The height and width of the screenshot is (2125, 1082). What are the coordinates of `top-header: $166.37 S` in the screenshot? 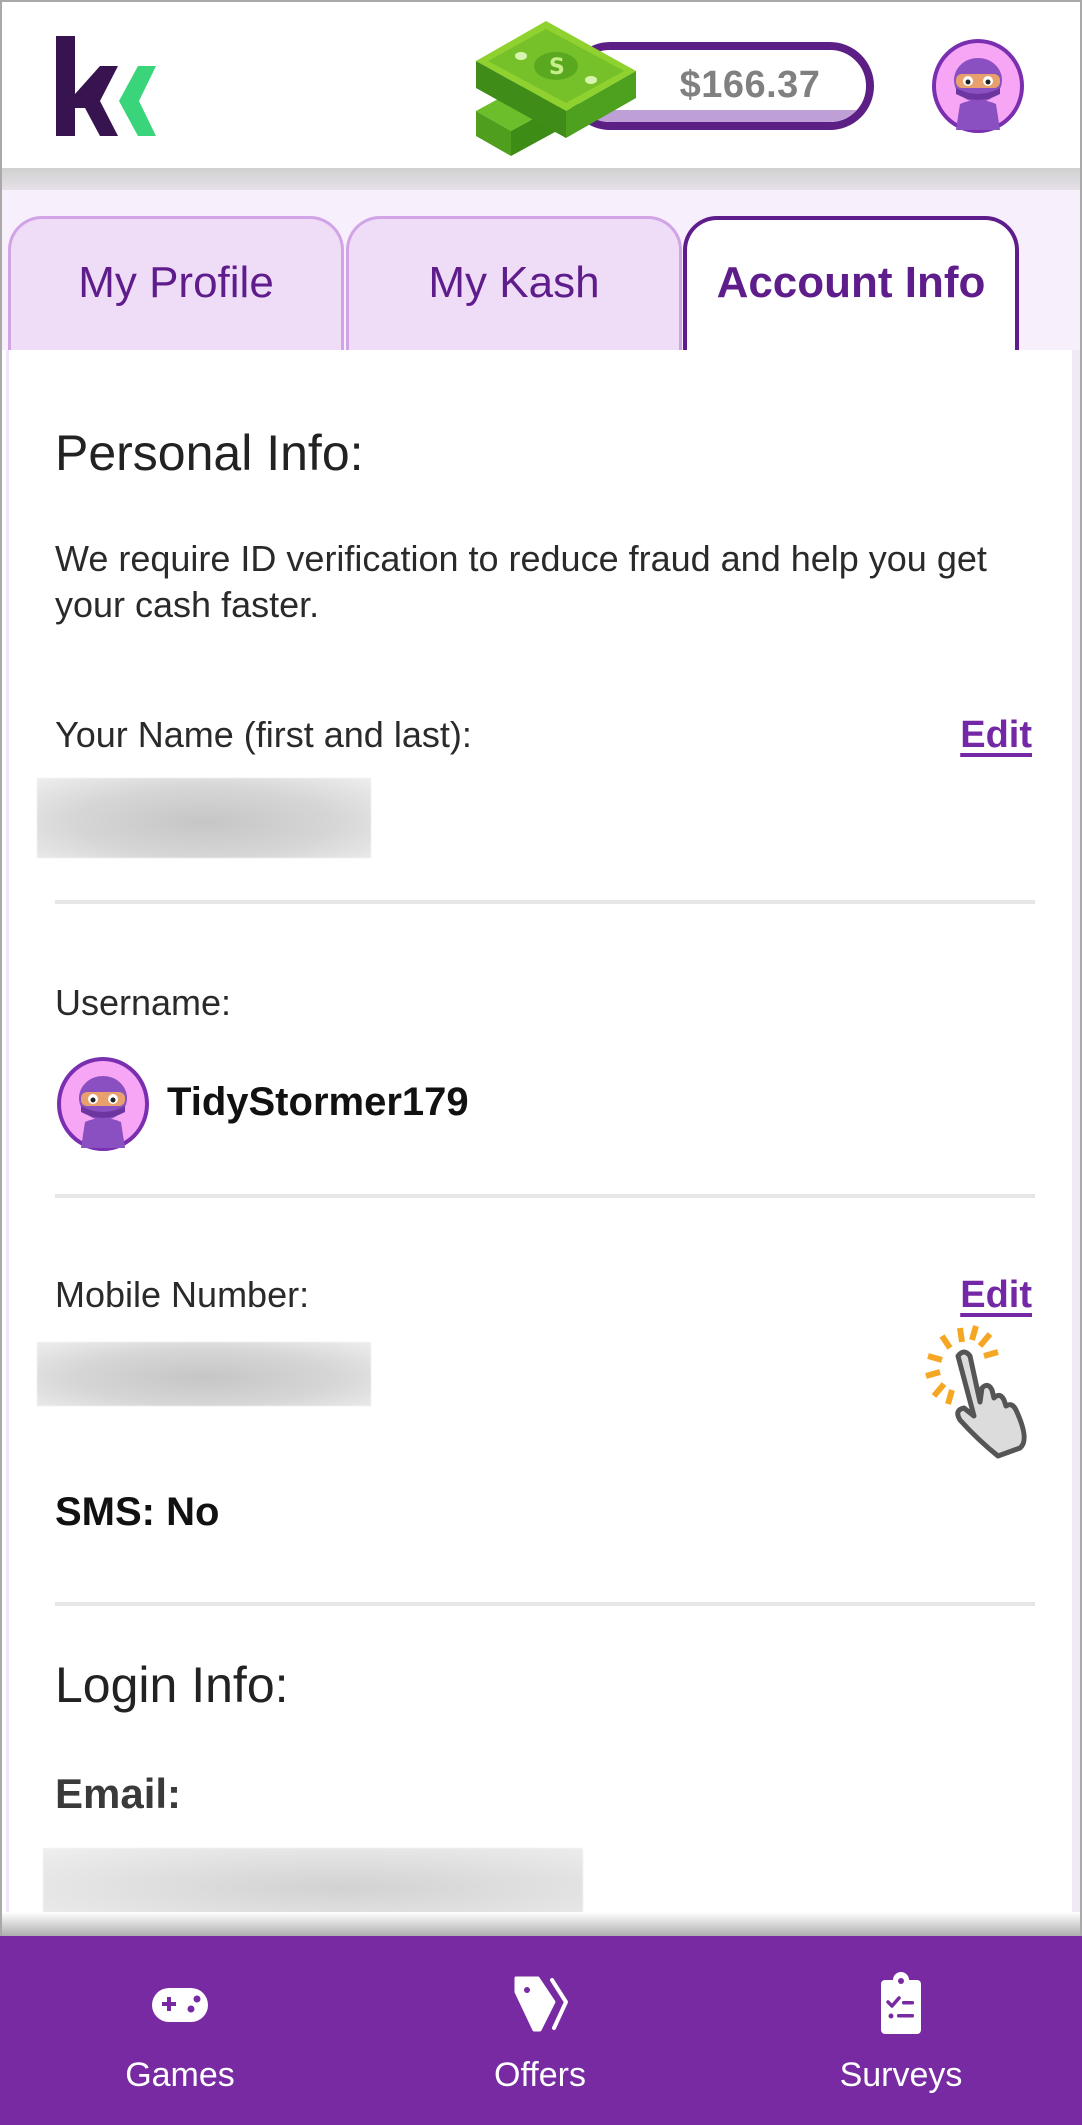 It's located at (541, 85).